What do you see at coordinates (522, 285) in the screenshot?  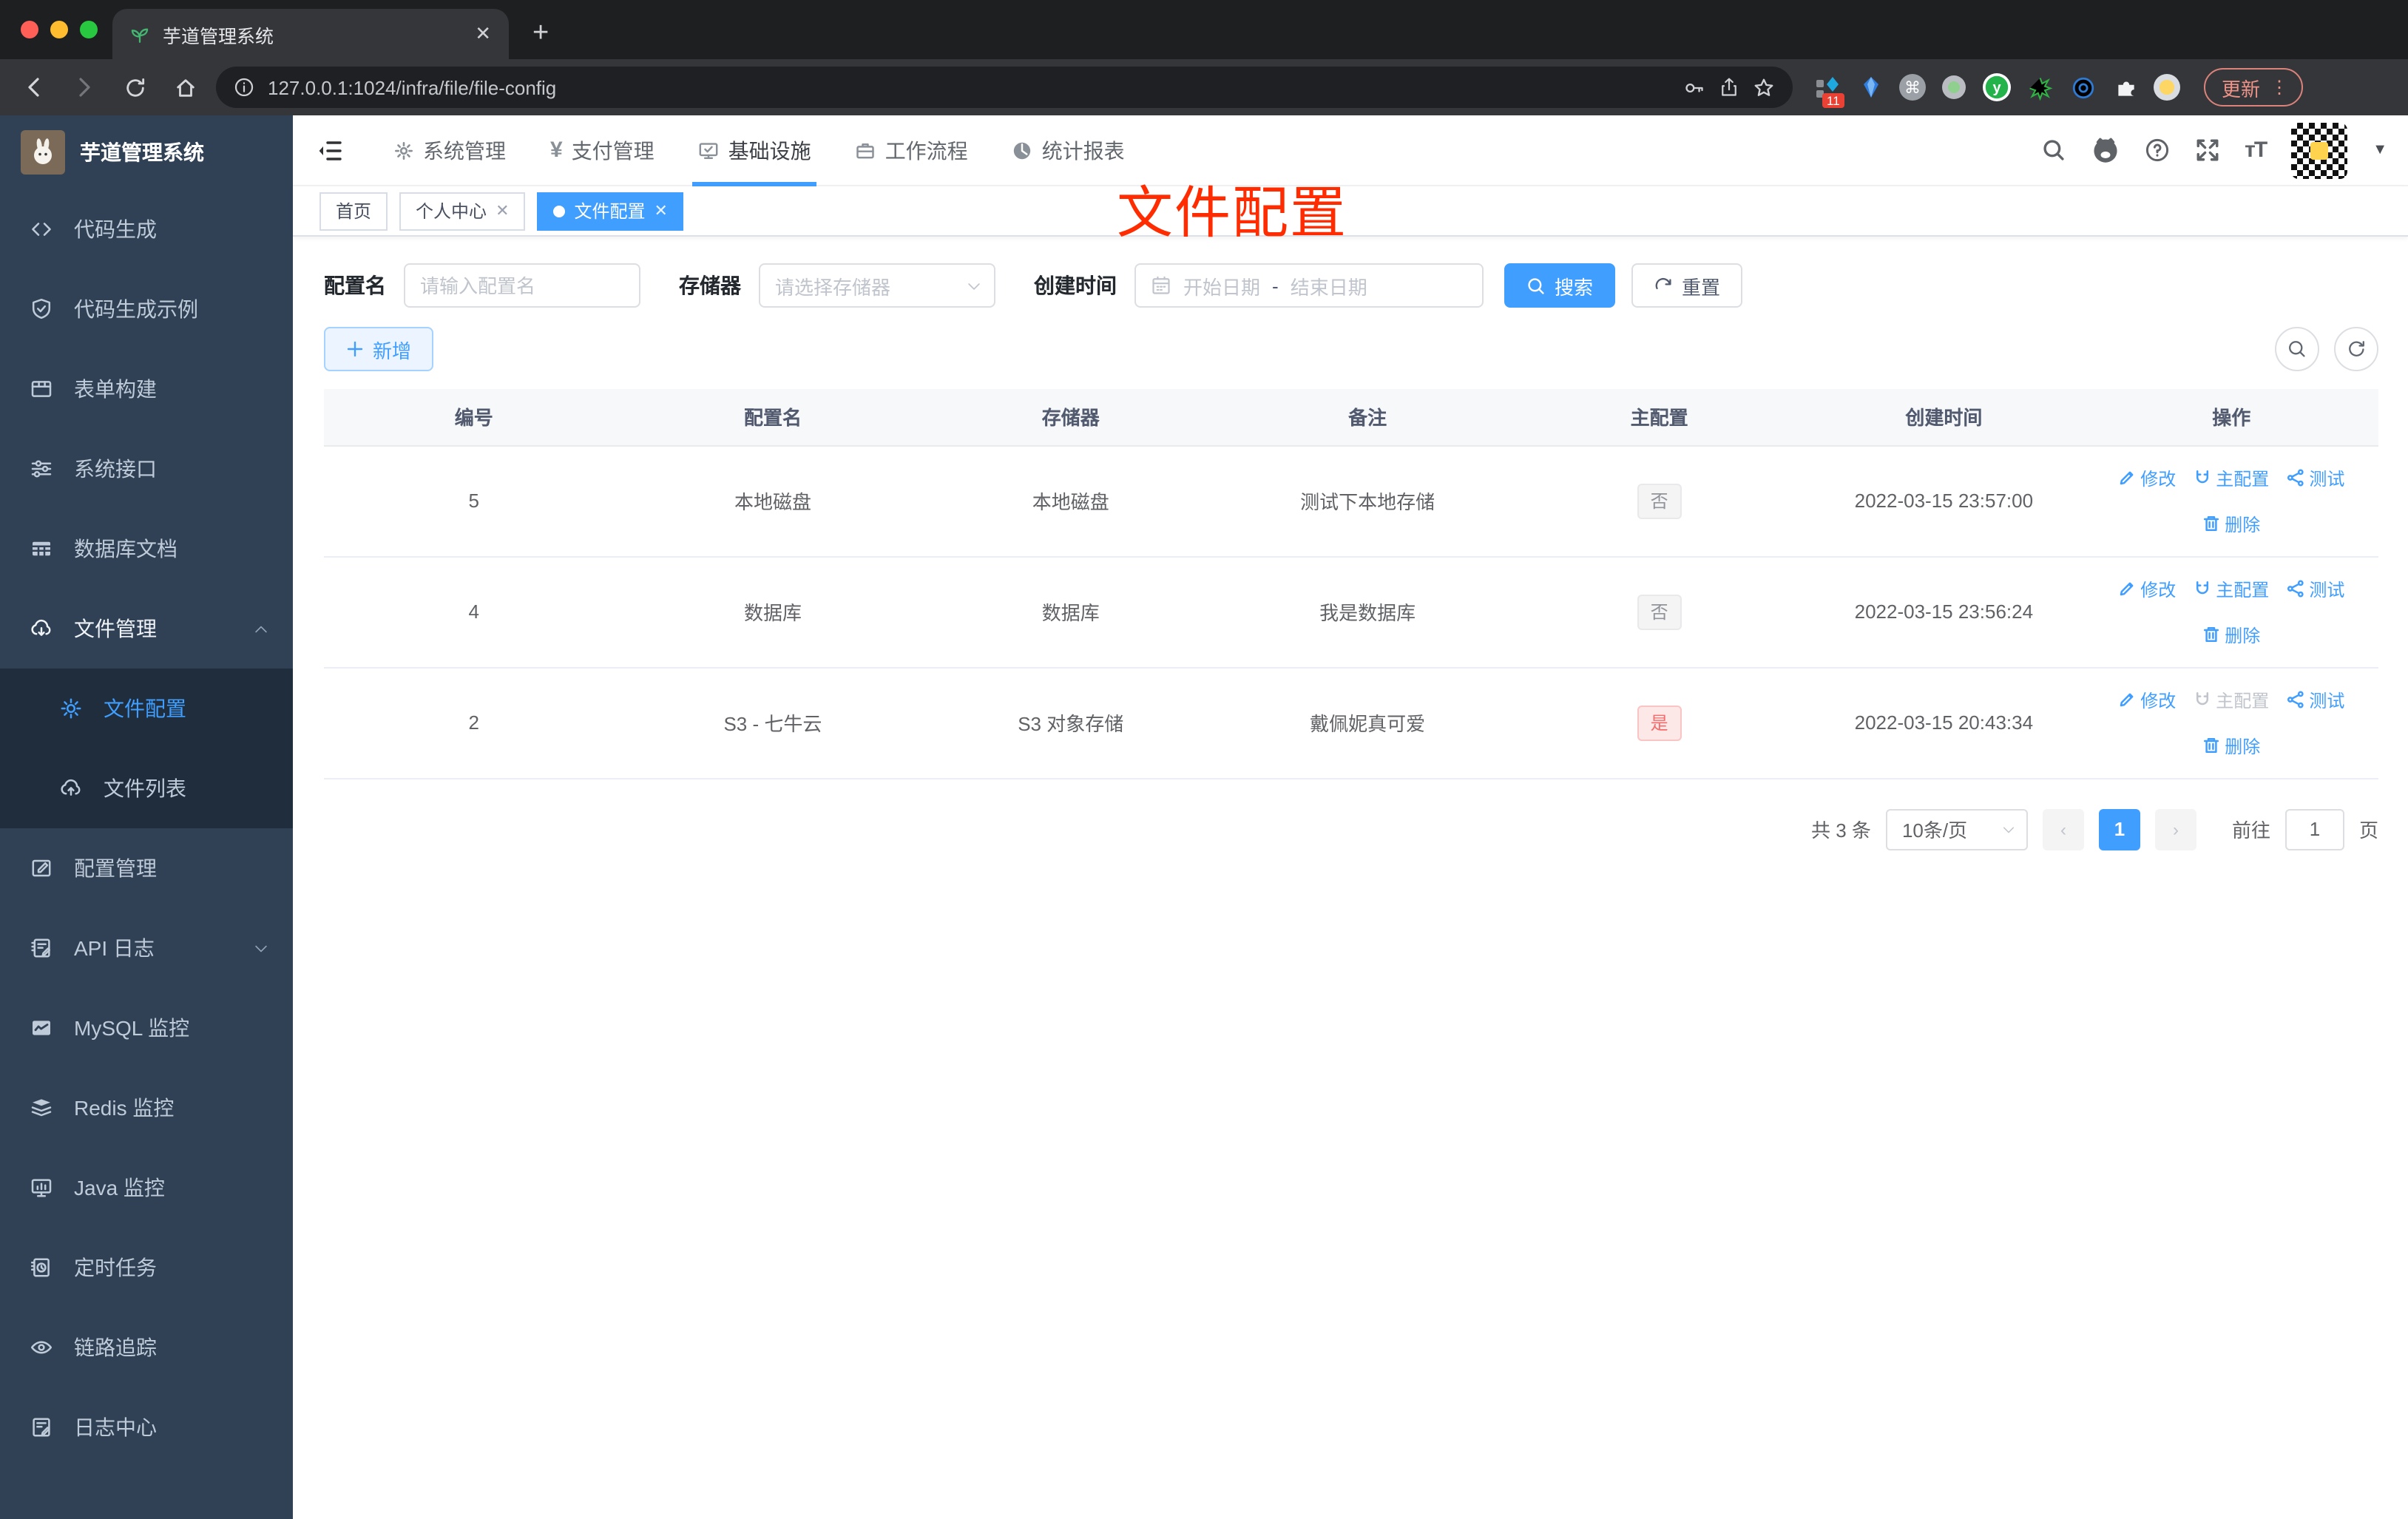 I see `config-name-input` at bounding box center [522, 285].